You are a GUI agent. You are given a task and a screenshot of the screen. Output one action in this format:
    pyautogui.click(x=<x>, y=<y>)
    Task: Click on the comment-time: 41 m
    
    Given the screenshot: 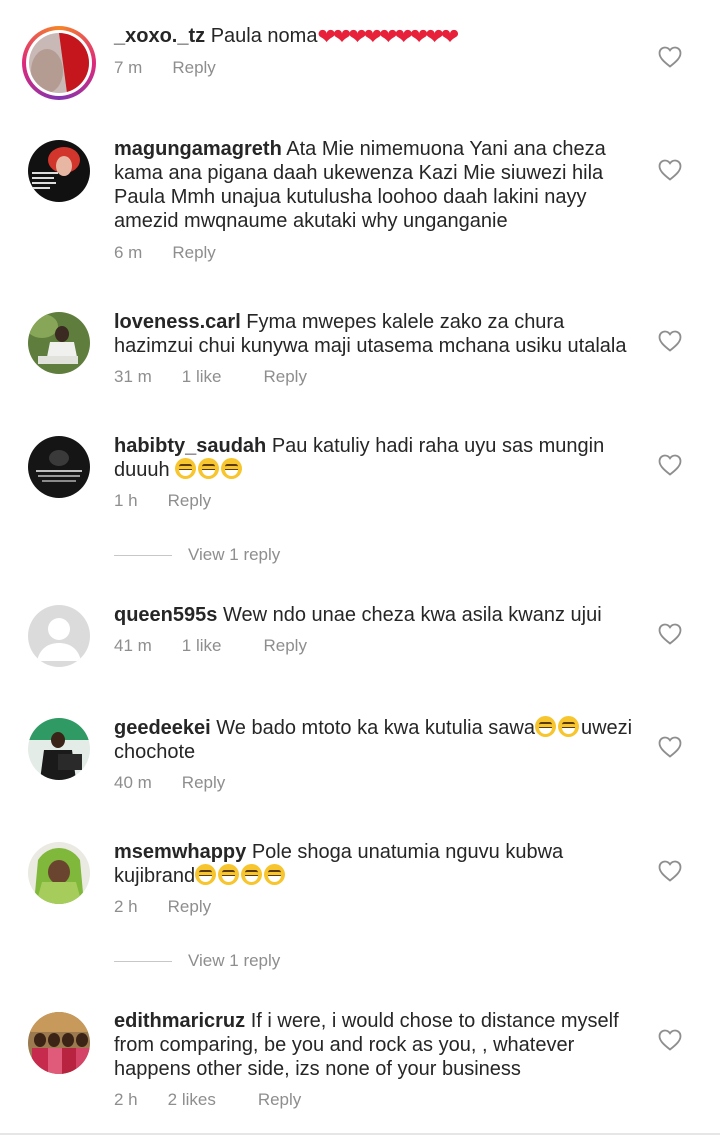 What is the action you would take?
    pyautogui.click(x=133, y=645)
    